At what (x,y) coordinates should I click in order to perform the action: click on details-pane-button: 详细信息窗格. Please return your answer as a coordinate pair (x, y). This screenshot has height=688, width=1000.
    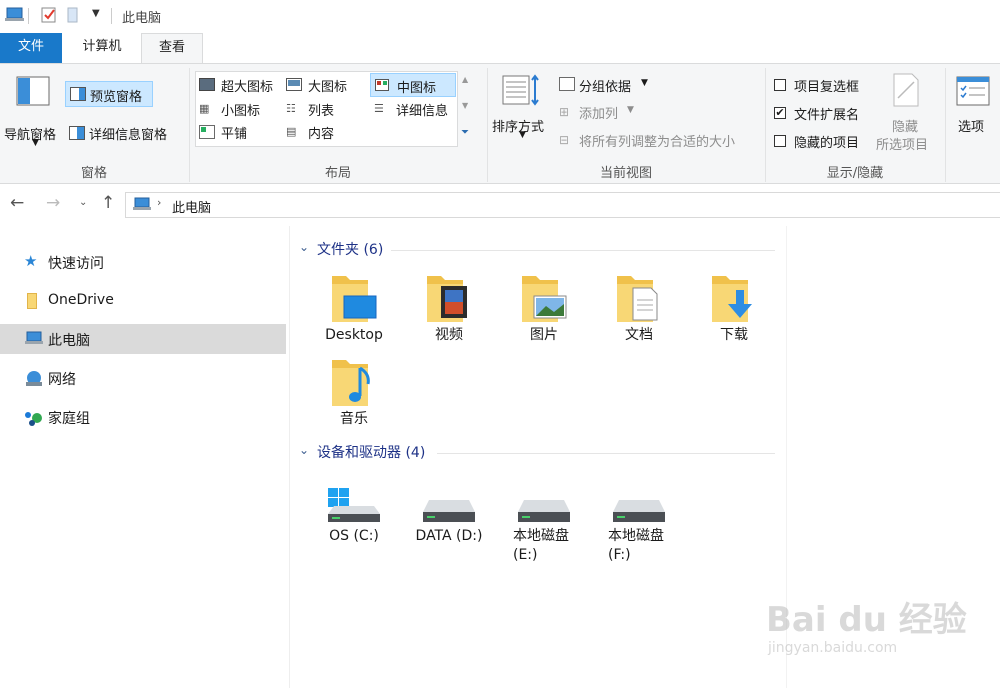
    Looking at the image, I should click on (126, 133).